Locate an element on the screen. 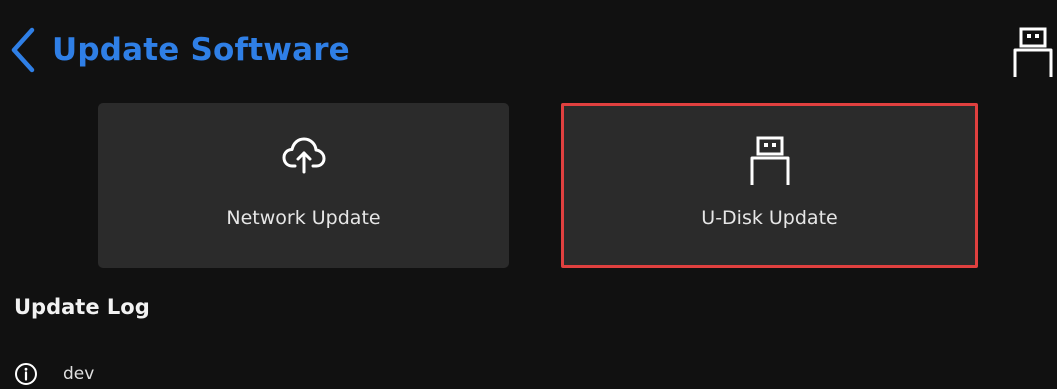  u-disk-update-label: U-Disk Update is located at coordinates (769, 218).